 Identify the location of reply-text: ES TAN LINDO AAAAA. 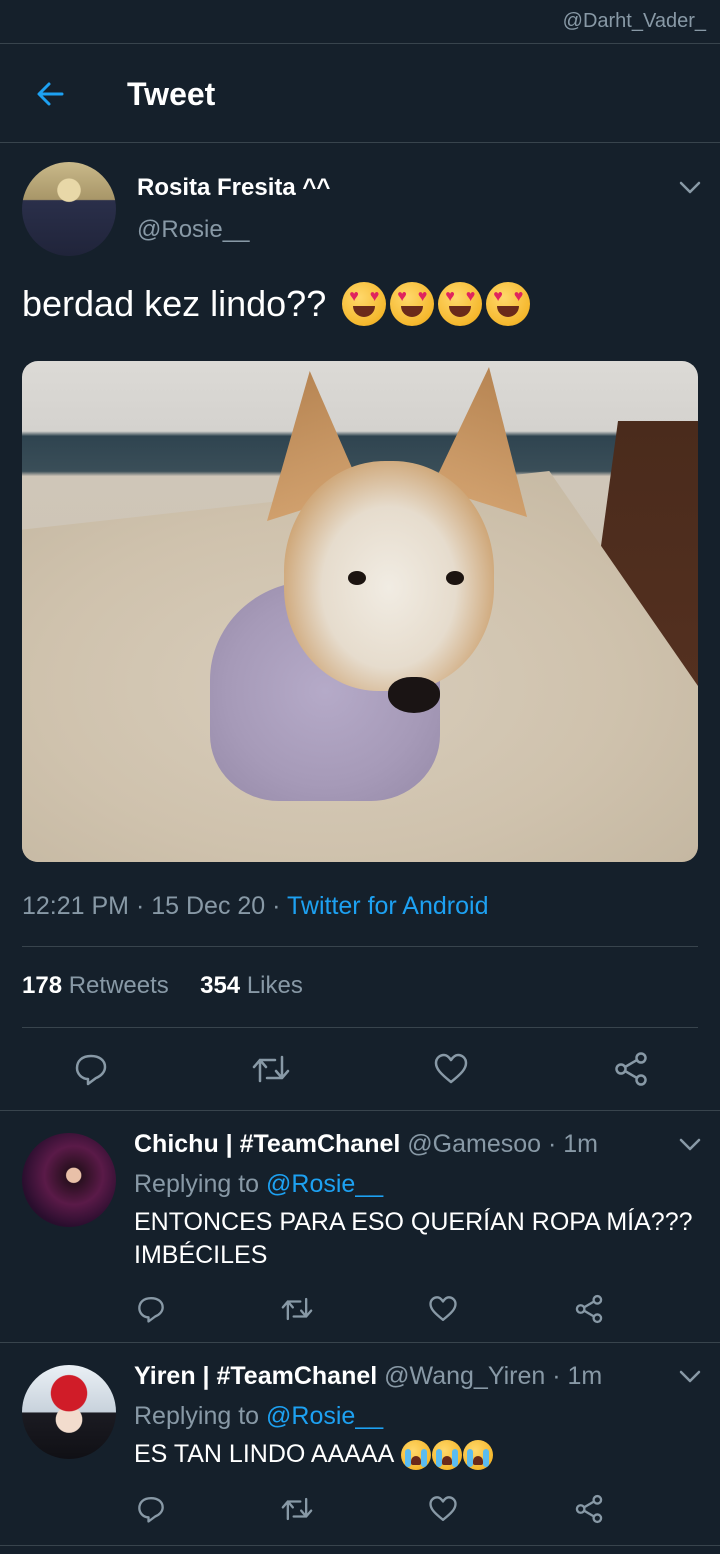
(414, 1454).